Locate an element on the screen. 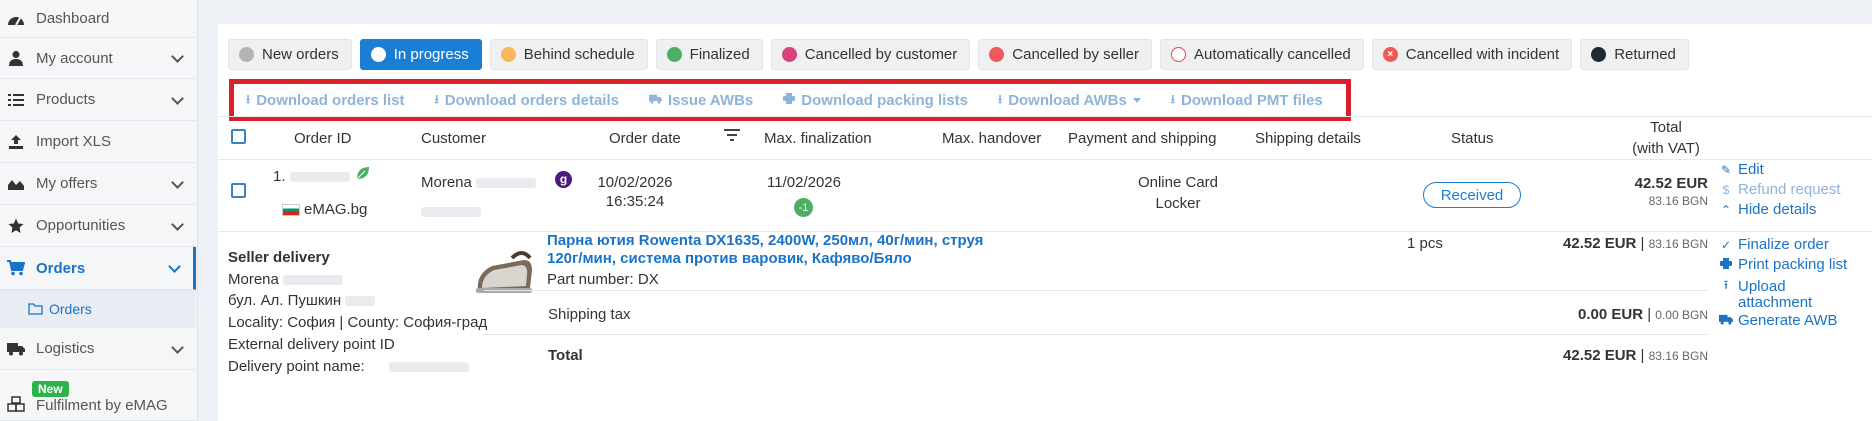 Image resolution: width=1872 pixels, height=421 pixels. shipping-tax-label: Shipping tax is located at coordinates (589, 314).